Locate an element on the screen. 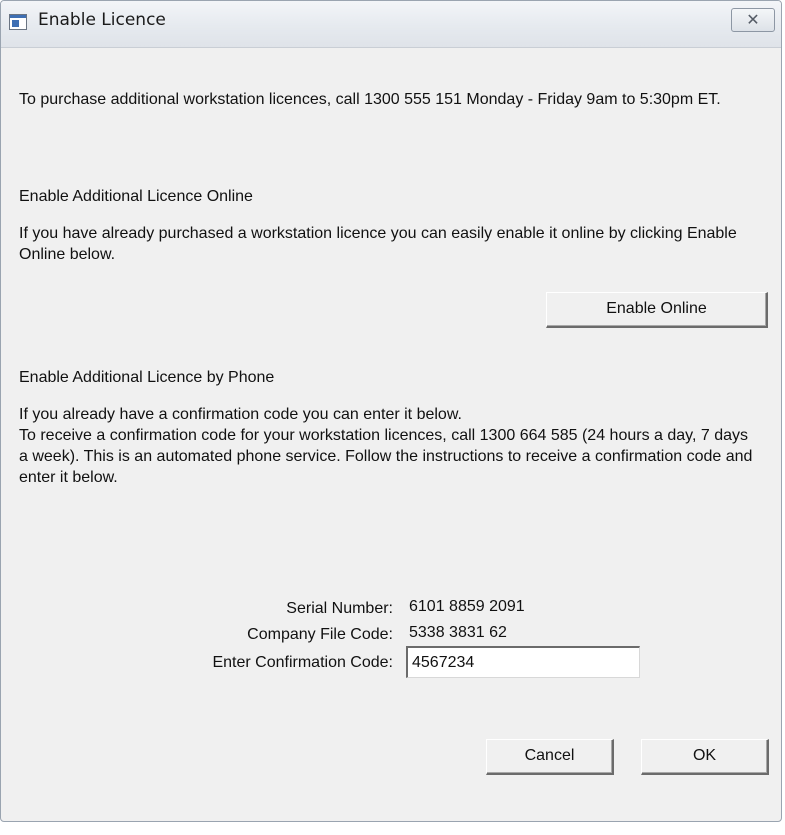 The width and height of the screenshot is (785, 835). confirmation-code-label: Enter Confirmation Code: is located at coordinates (302, 662).